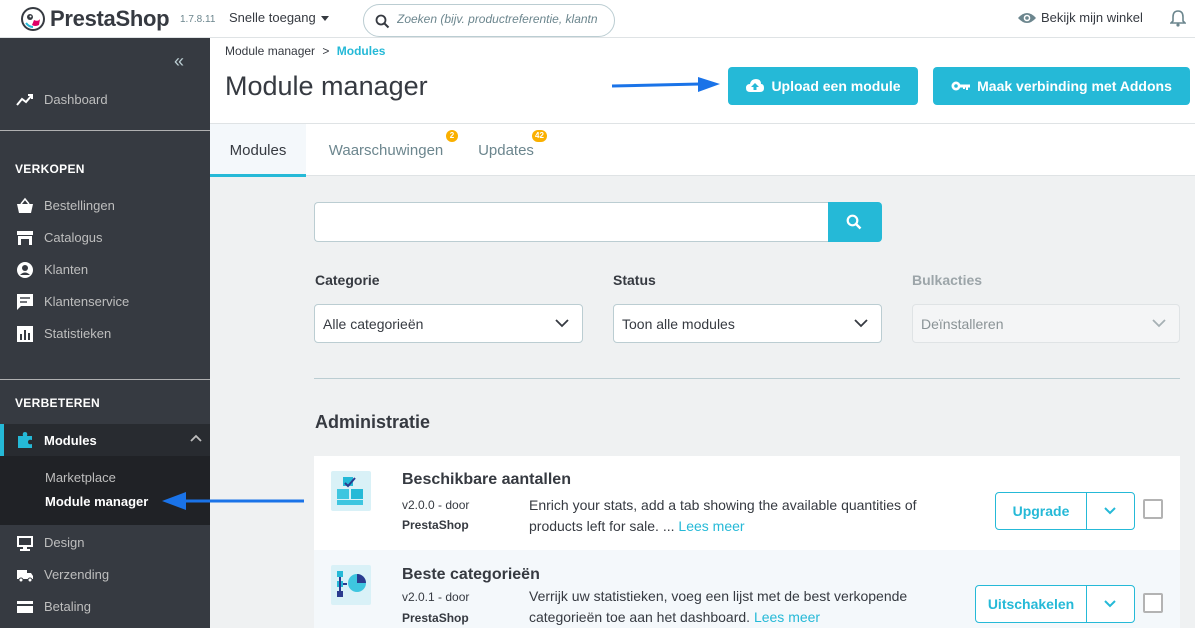  I want to click on truck-icon, so click(25, 576).